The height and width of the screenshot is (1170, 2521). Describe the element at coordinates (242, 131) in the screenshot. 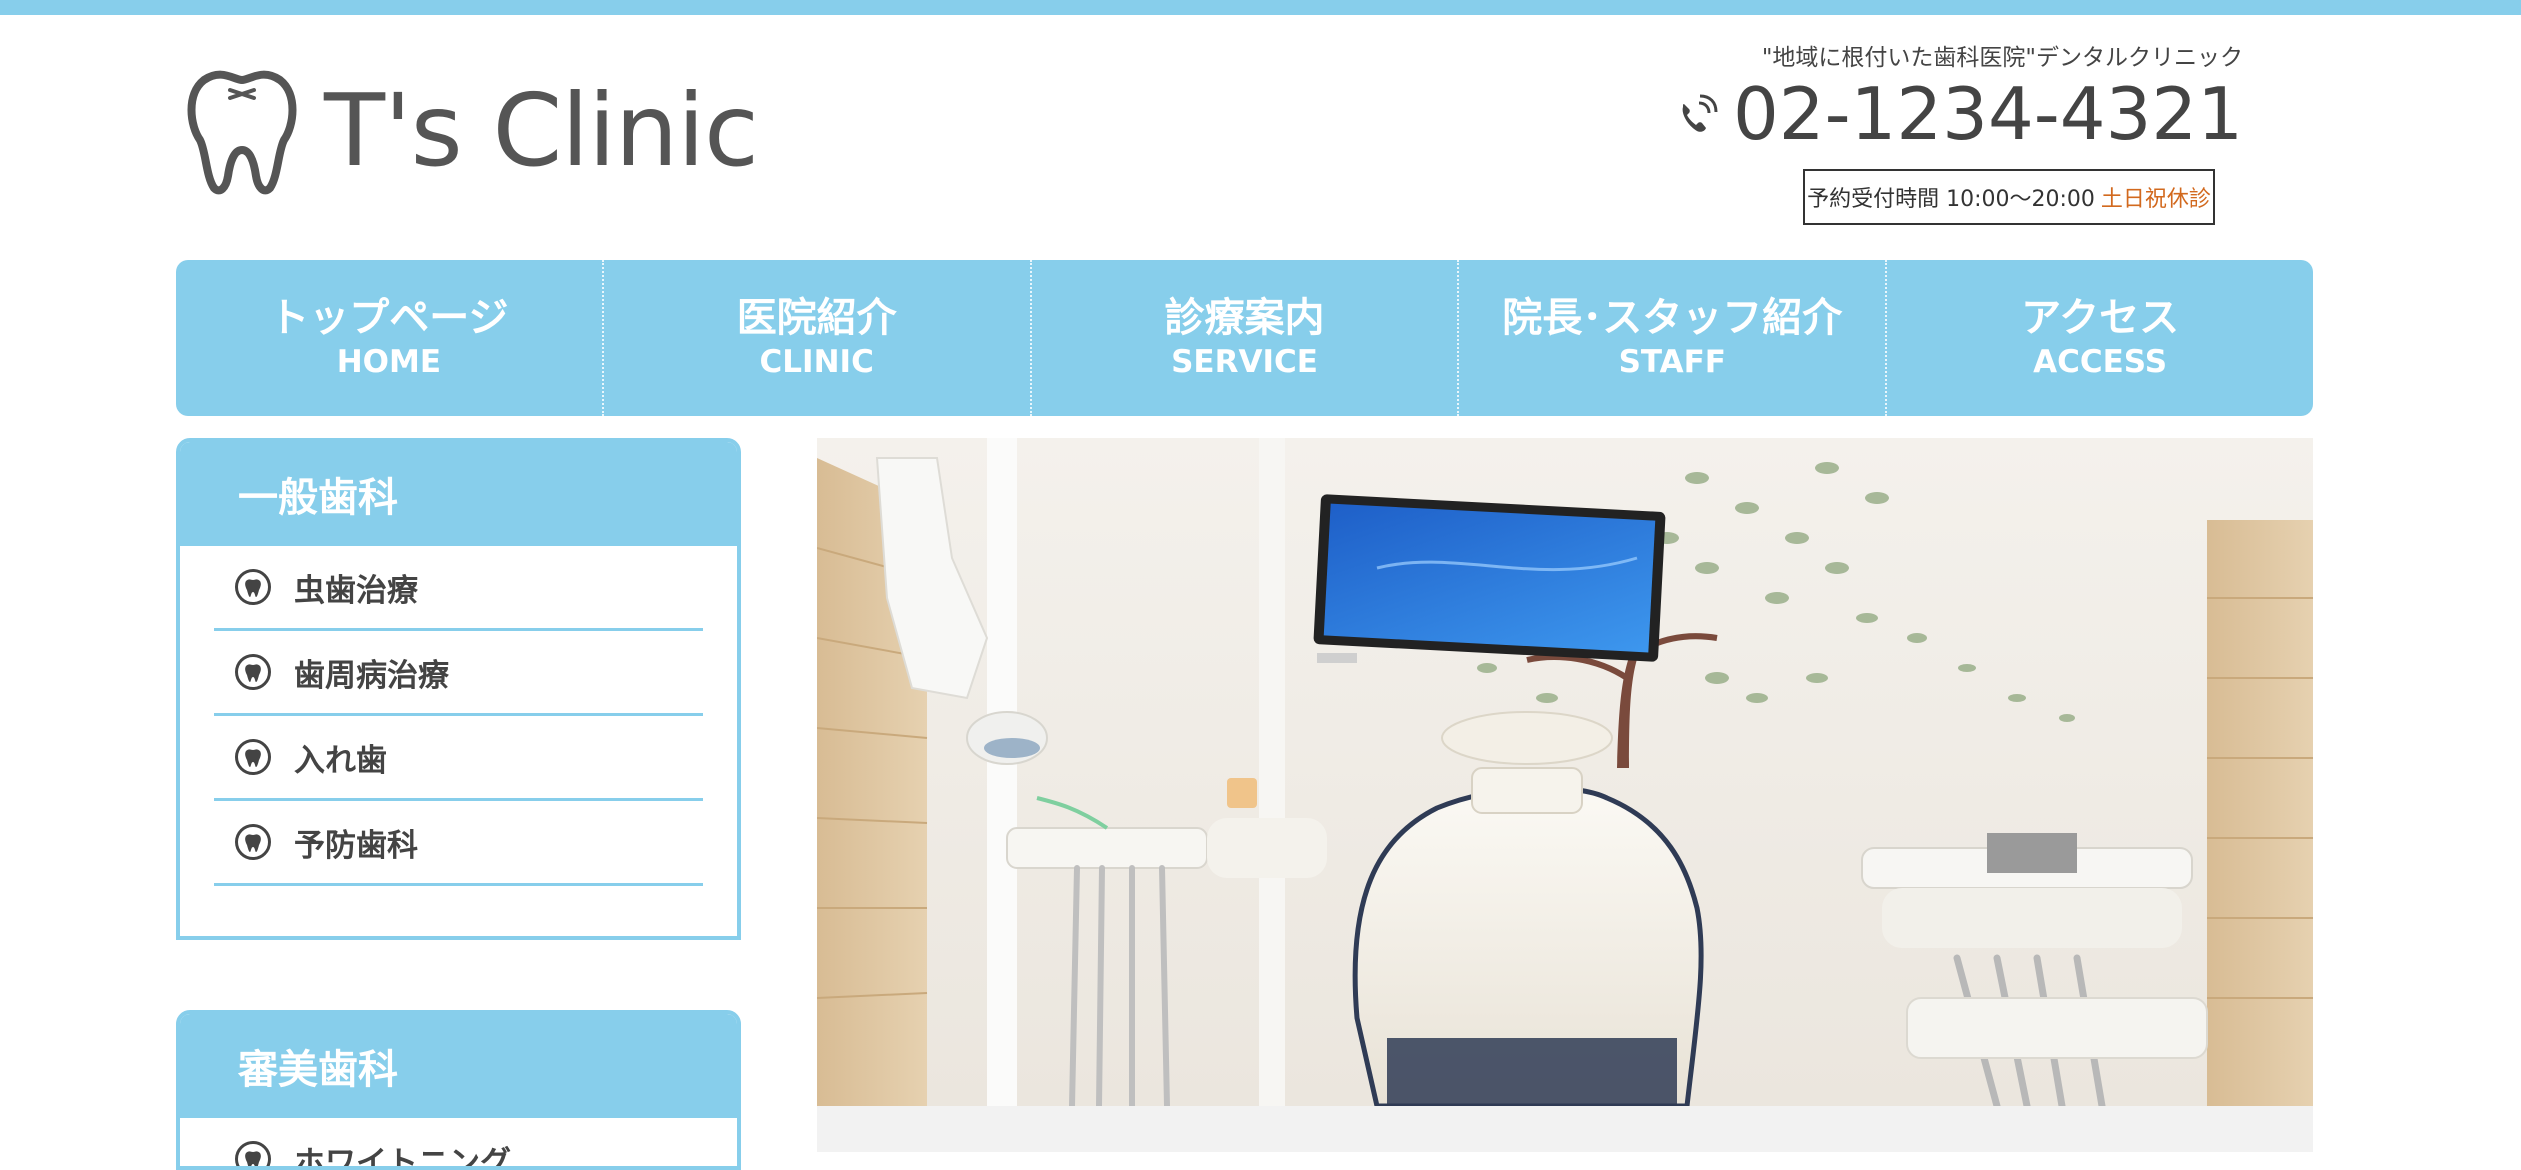

I see `tooth-icon` at that location.